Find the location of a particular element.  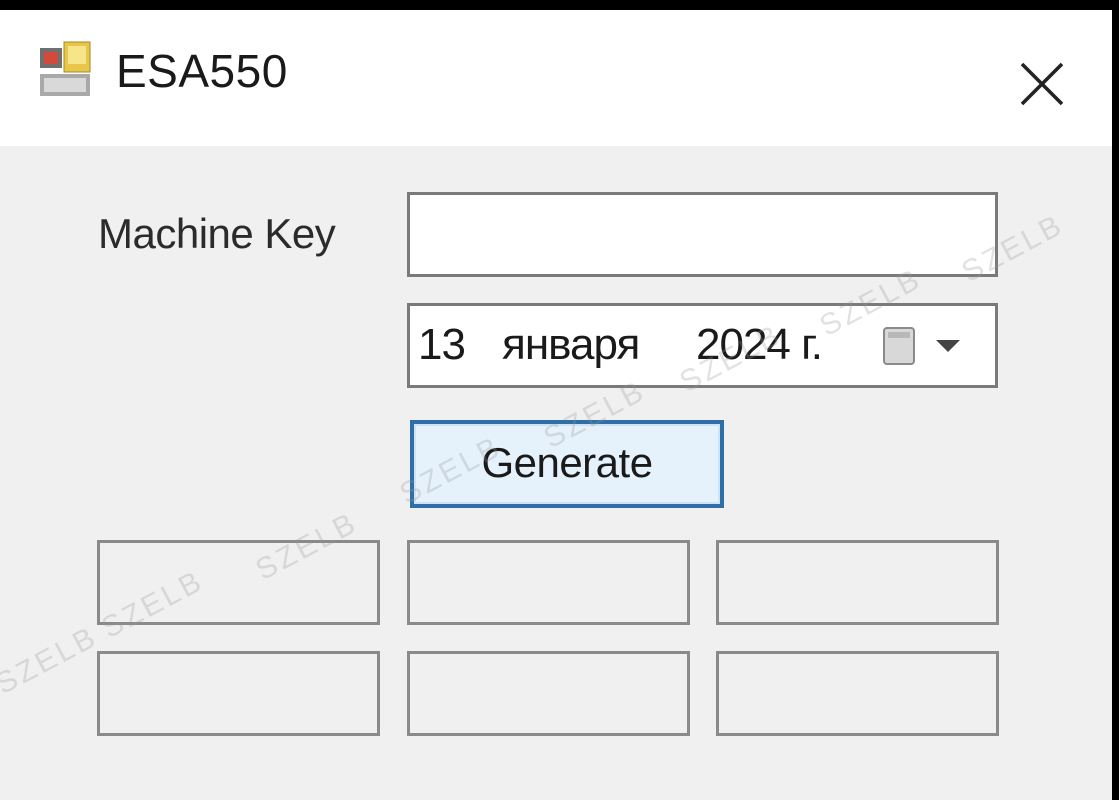

machine-key-label: Machine Key is located at coordinates (217, 233).